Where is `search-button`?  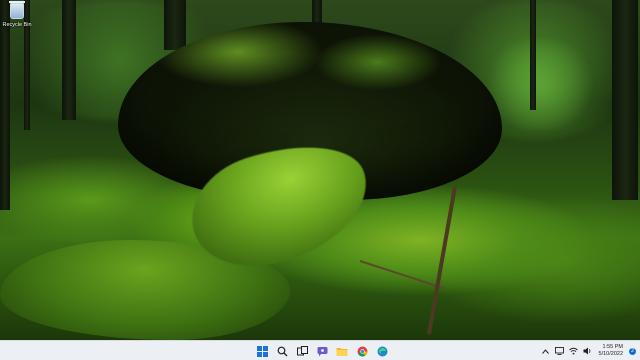
search-button is located at coordinates (282, 351).